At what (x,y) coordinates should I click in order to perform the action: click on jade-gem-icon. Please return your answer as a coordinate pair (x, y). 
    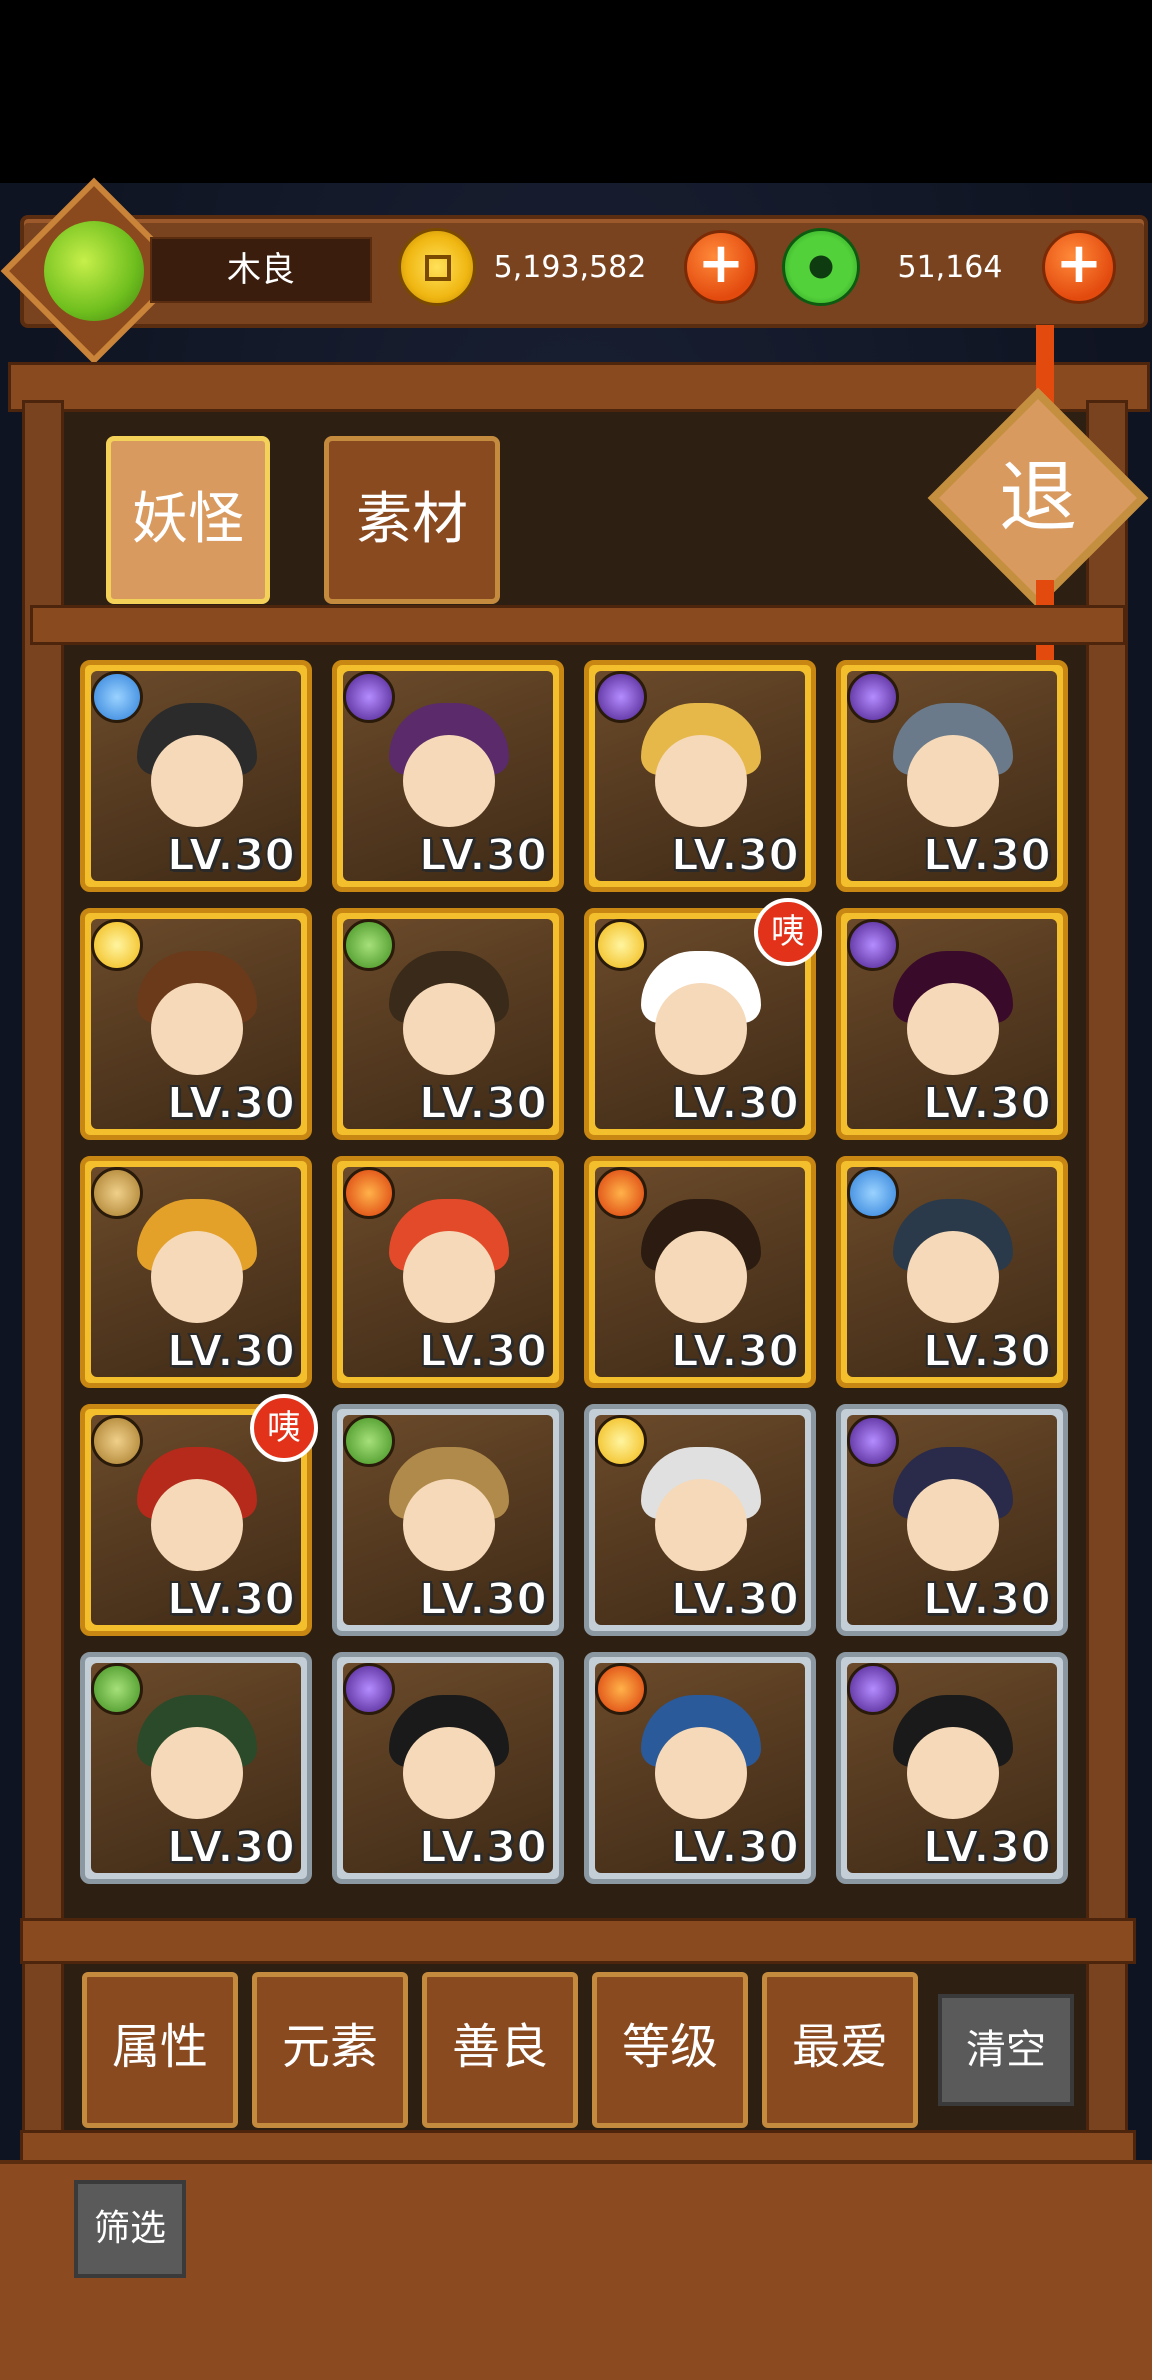
    Looking at the image, I should click on (821, 267).